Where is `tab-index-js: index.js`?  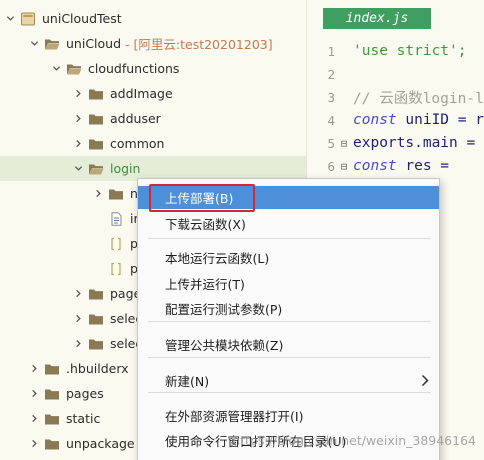 tab-index-js: index.js is located at coordinates (377, 18).